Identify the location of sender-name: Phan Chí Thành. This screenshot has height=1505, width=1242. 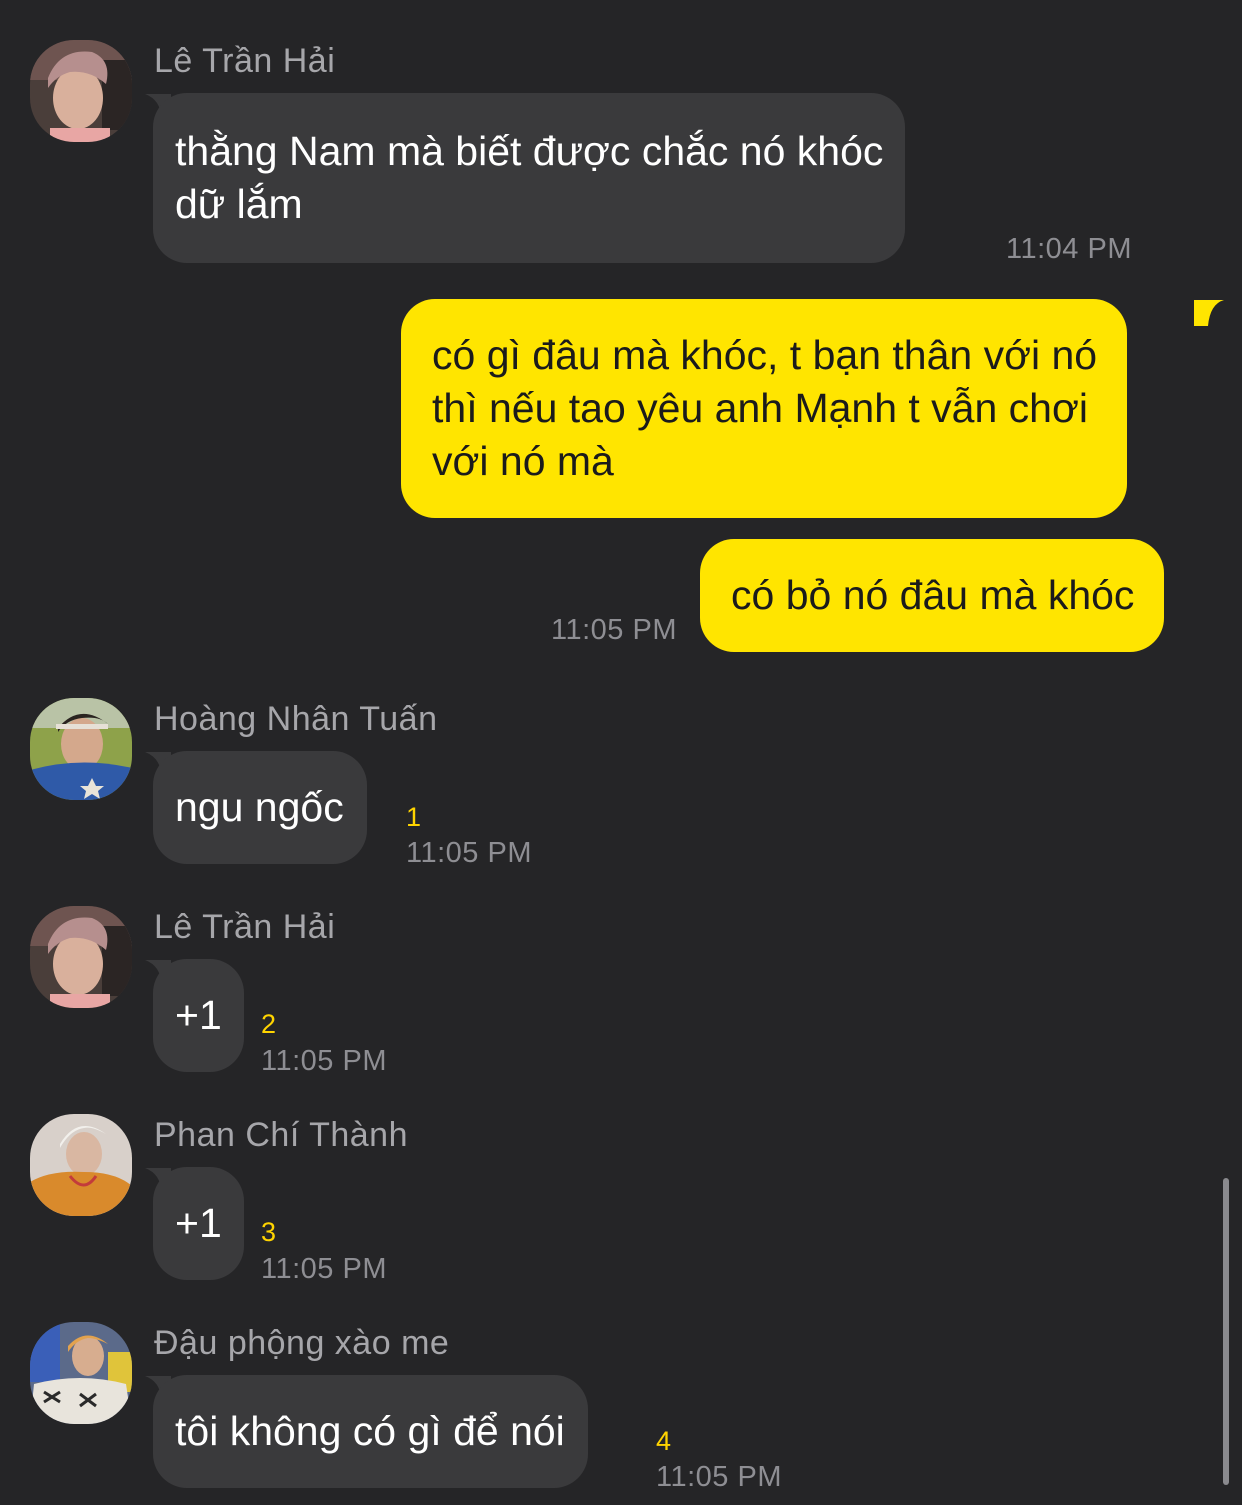
(281, 1135).